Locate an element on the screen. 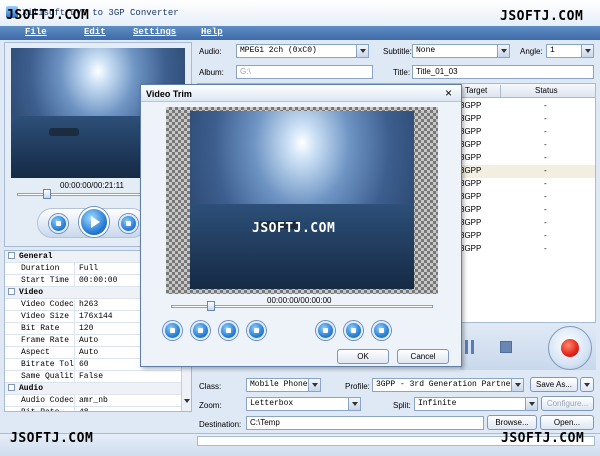 The width and height of the screenshot is (600, 456). profile-select-value: 3GPP - 3rd Generation Partnership is located at coordinates (450, 384).